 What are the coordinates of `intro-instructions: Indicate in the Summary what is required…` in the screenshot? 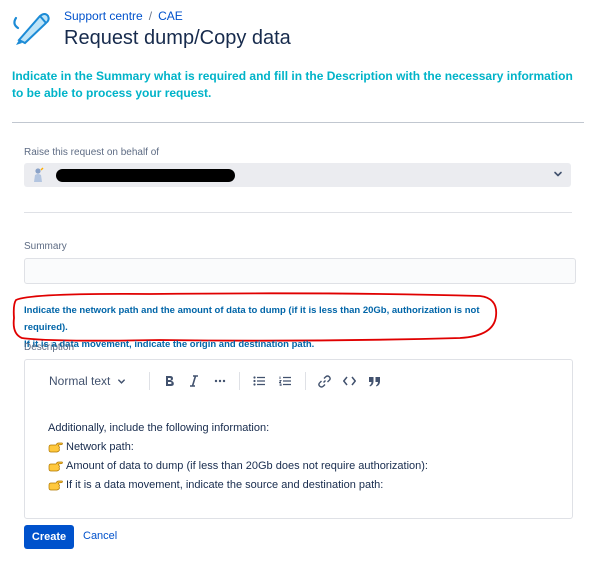 It's located at (292, 84).